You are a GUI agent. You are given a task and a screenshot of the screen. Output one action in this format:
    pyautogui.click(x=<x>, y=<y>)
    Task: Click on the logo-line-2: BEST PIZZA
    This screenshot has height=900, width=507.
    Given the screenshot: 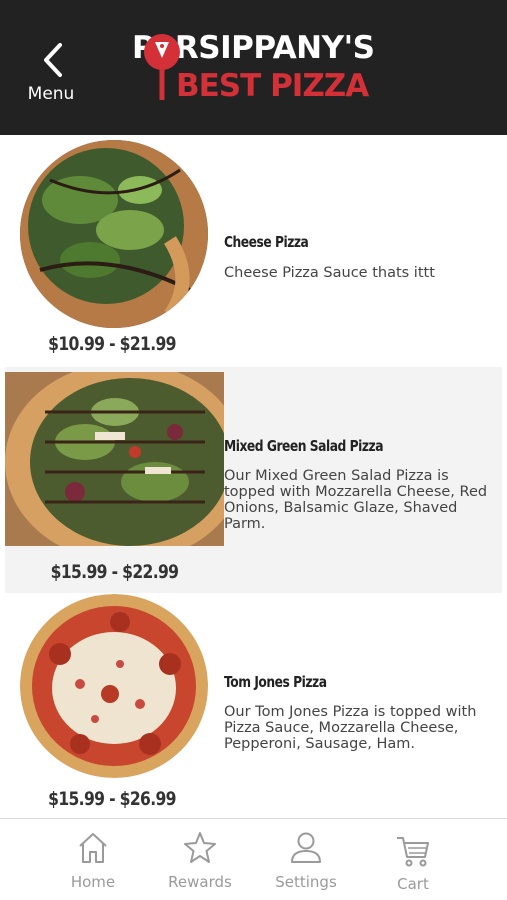 What is the action you would take?
    pyautogui.click(x=272, y=86)
    